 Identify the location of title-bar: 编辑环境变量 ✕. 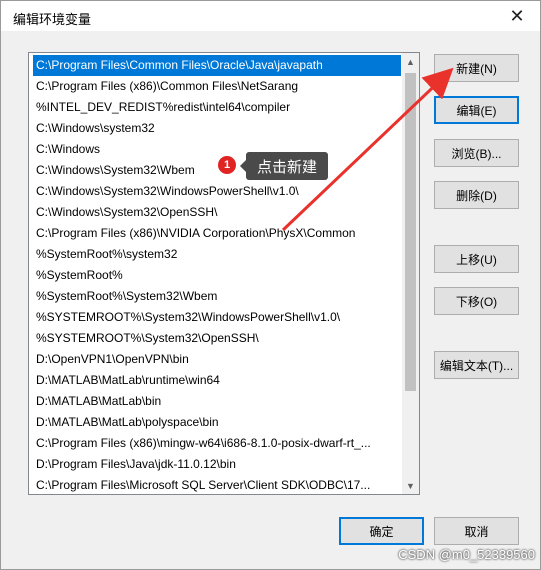
(270, 16).